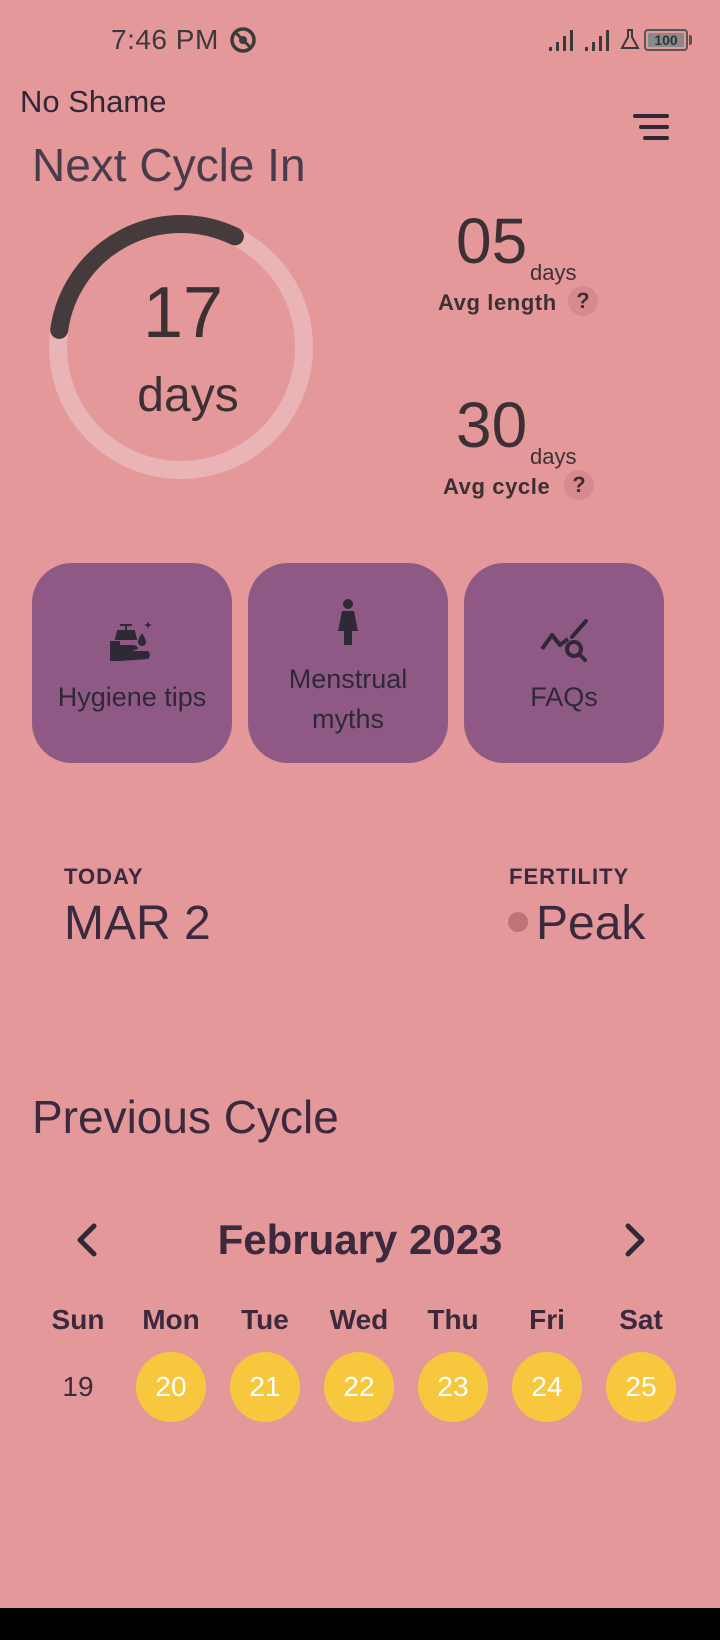 The width and height of the screenshot is (720, 1640). I want to click on chart-search-icon, so click(564, 640).